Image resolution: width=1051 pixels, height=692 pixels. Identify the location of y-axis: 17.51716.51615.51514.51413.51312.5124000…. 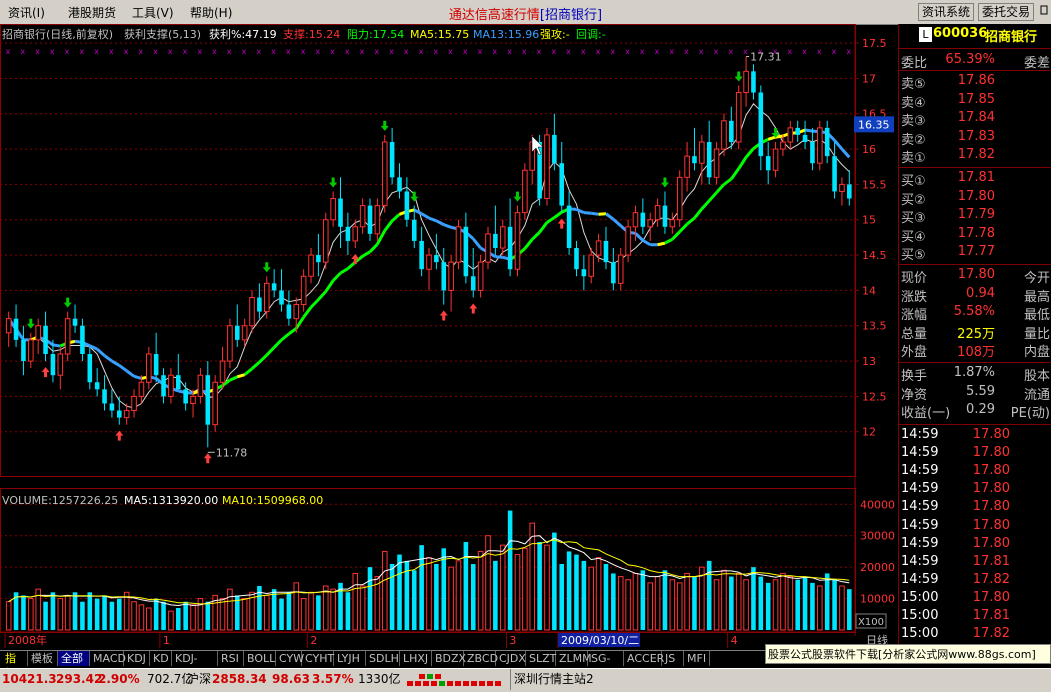
(874, 335).